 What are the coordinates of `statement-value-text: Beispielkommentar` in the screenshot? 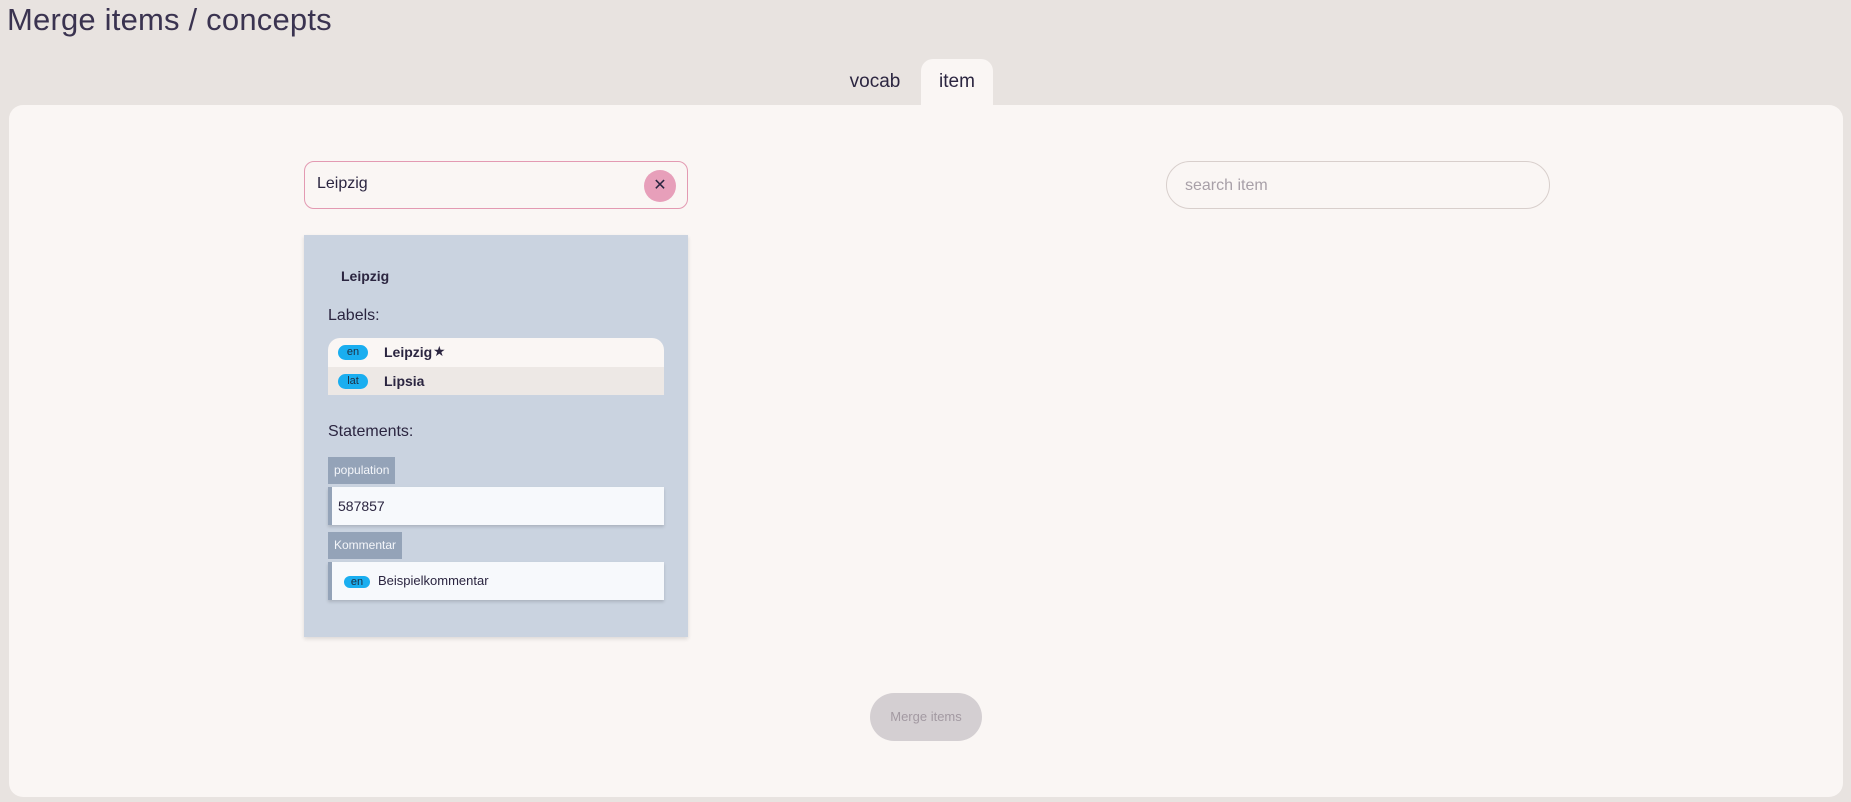 It's located at (433, 580).